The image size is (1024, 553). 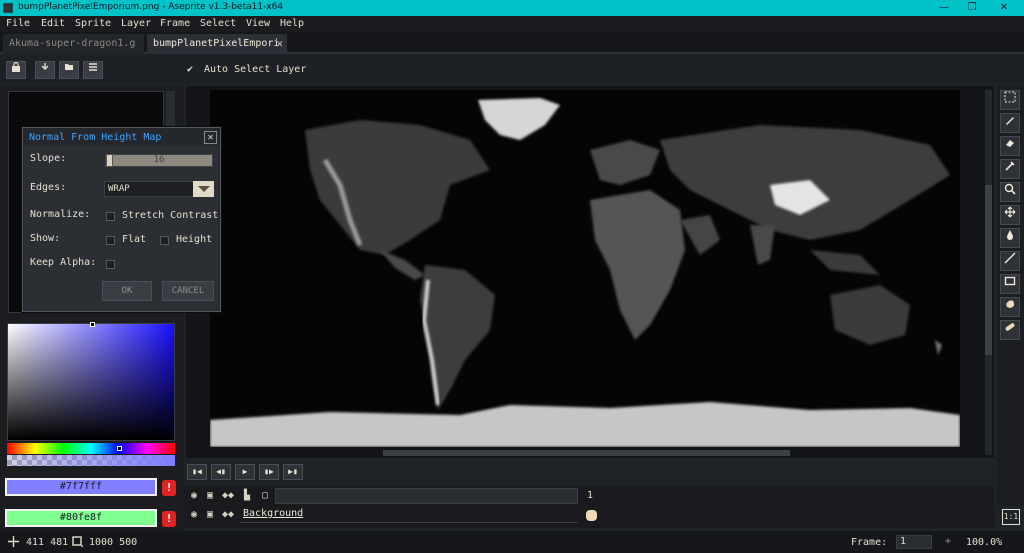 What do you see at coordinates (210, 515) in the screenshot?
I see `layer-lock-icon: ▣` at bounding box center [210, 515].